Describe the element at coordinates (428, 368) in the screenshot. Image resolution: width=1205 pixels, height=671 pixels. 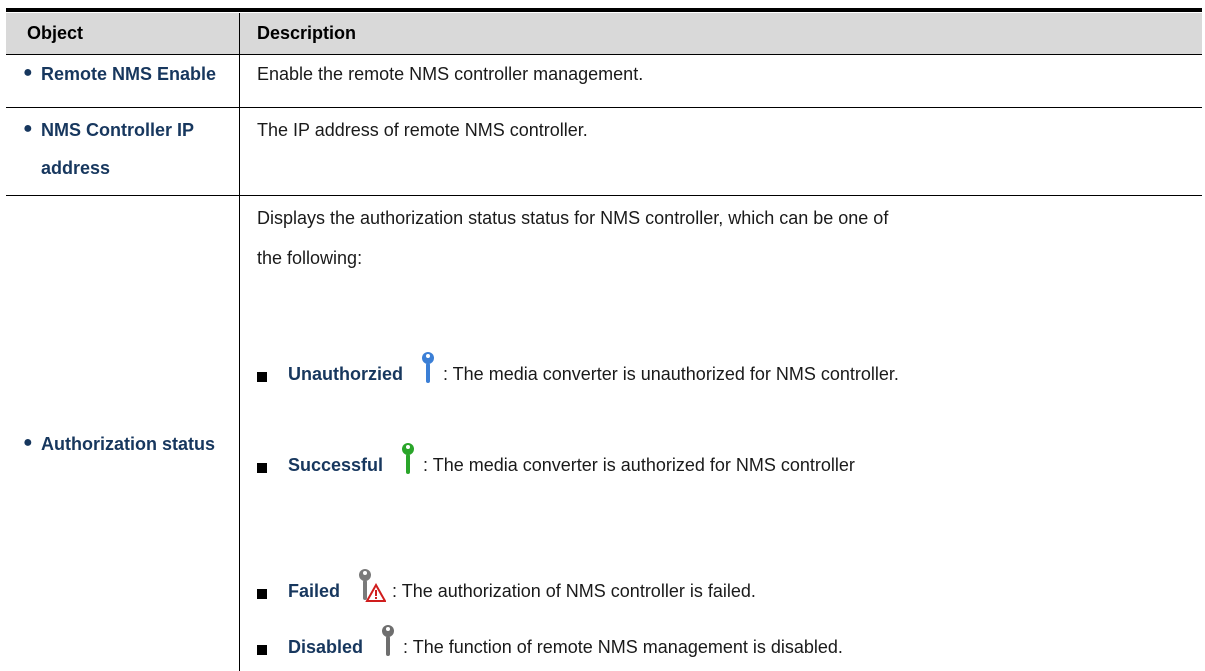
I see `key-blue-icon` at that location.